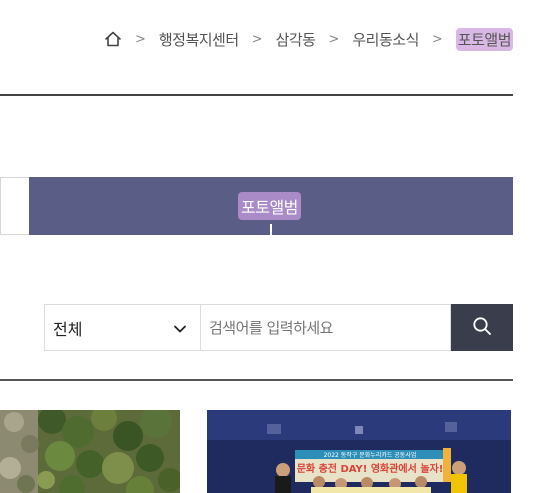  I want to click on title-divider, so click(256, 95).